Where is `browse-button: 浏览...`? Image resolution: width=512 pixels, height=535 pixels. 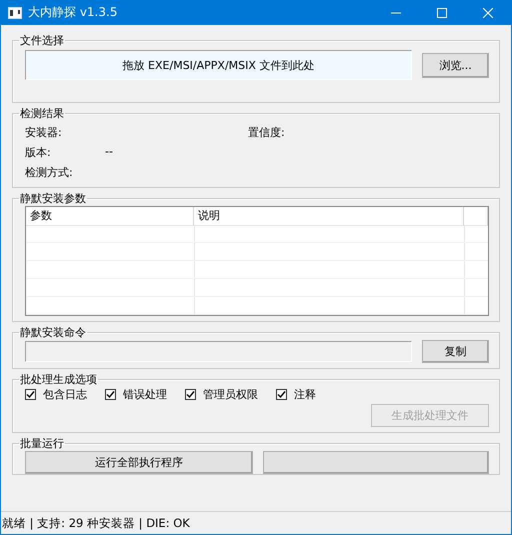 browse-button: 浏览... is located at coordinates (455, 65).